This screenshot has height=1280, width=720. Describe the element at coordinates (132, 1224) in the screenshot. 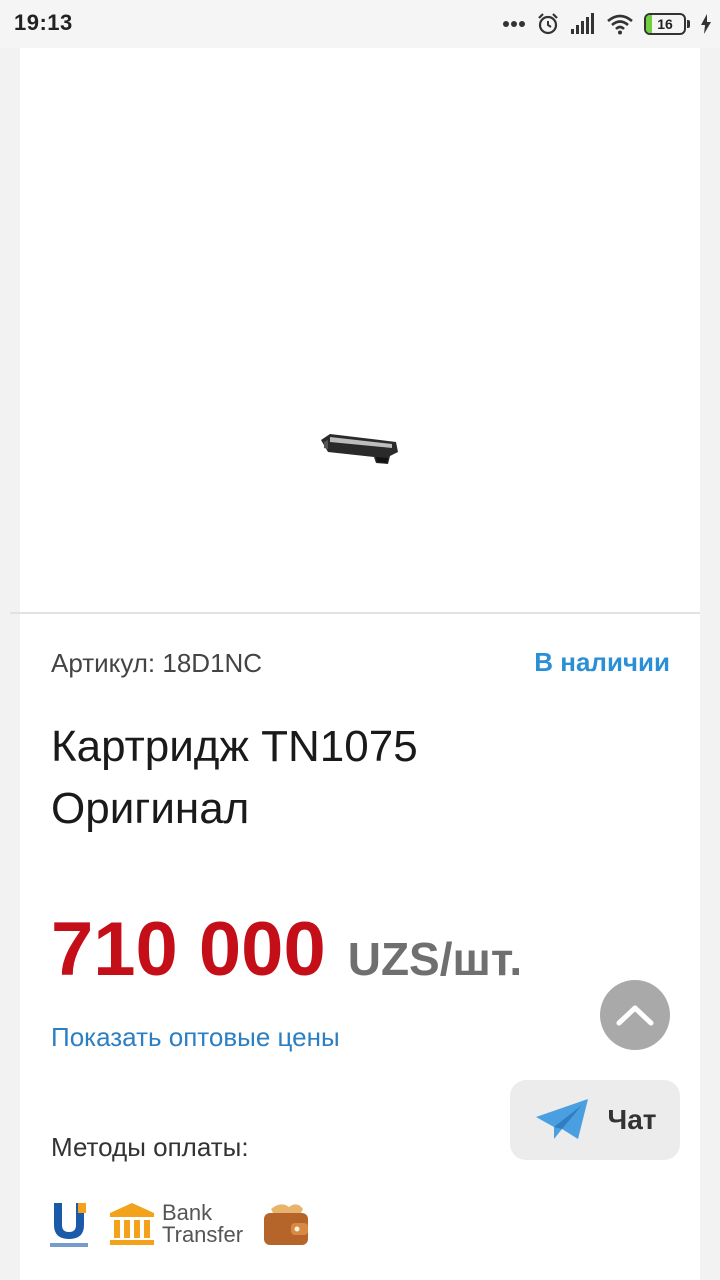

I see `bank-transfer-icon` at that location.